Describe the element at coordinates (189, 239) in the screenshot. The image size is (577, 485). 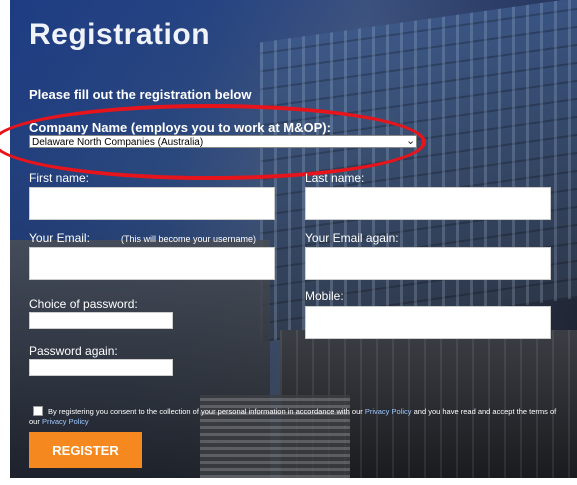
I see `email-hint: (This will become your username)` at that location.